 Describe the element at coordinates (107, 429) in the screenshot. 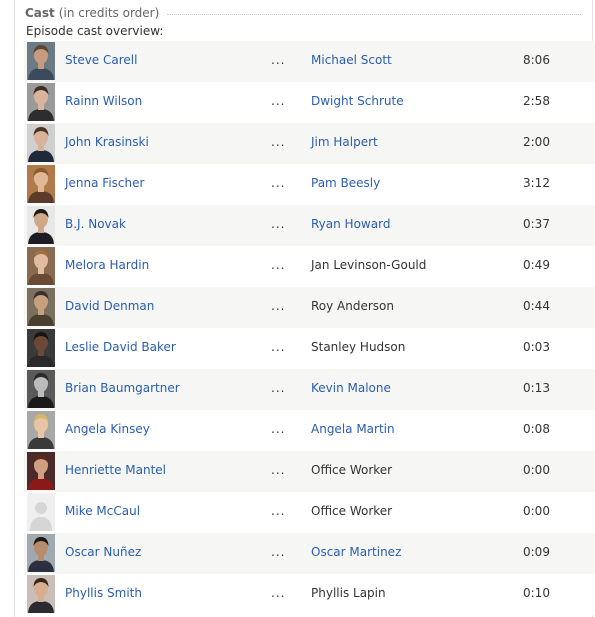

I see `actor-name-link: Angela Kinsey` at that location.